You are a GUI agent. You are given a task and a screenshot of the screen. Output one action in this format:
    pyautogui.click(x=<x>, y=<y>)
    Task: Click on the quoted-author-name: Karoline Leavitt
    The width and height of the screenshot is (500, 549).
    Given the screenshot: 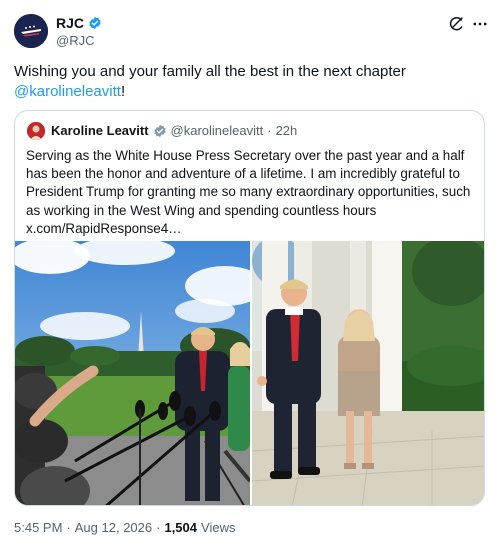 What is the action you would take?
    pyautogui.click(x=100, y=130)
    